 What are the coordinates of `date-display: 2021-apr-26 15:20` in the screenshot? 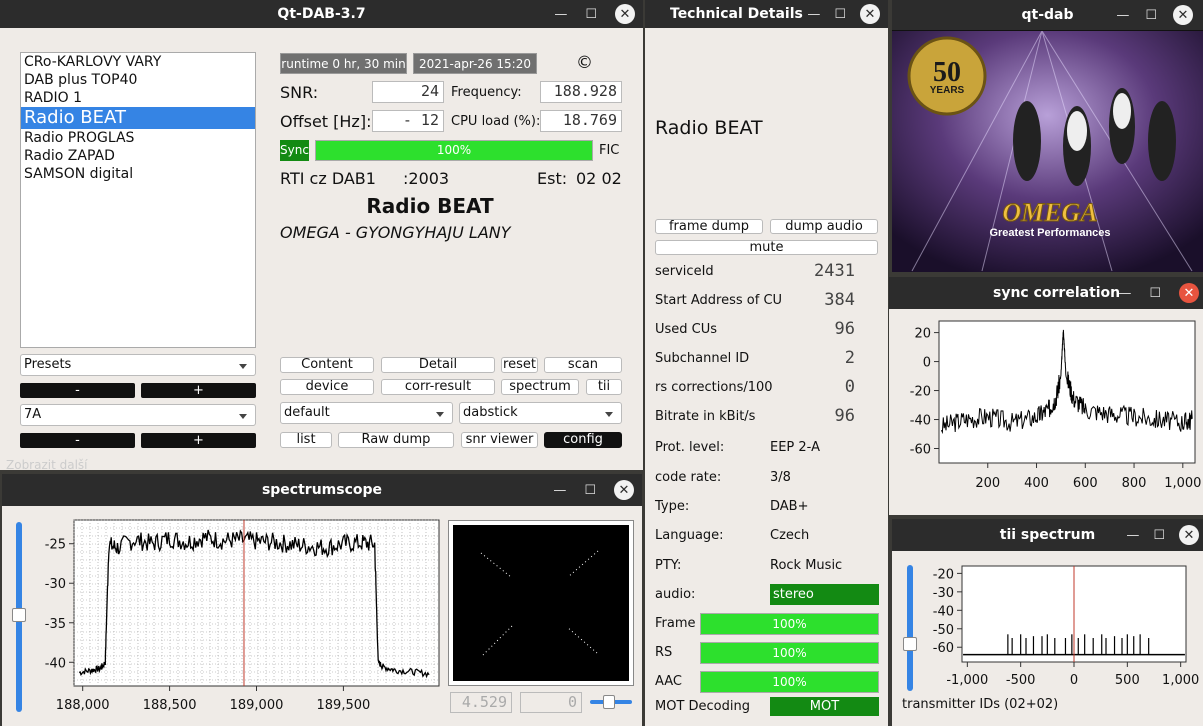 It's located at (475, 63).